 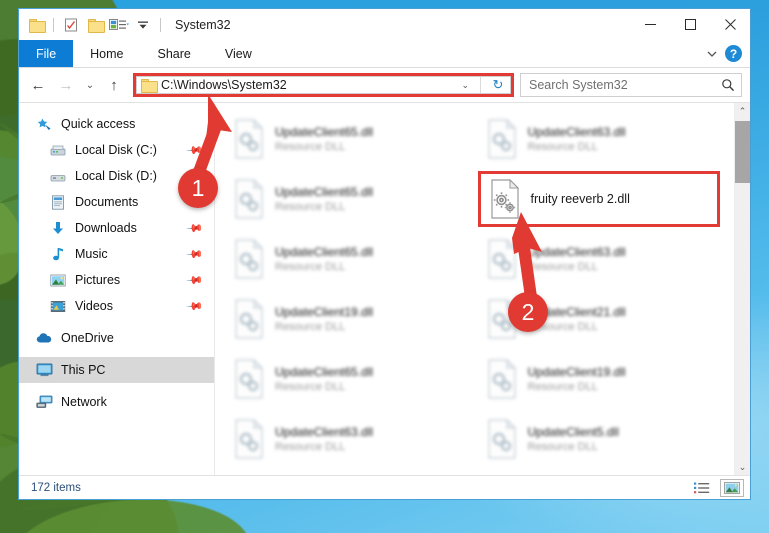 I want to click on scrollbar-thumb, so click(x=742, y=152).